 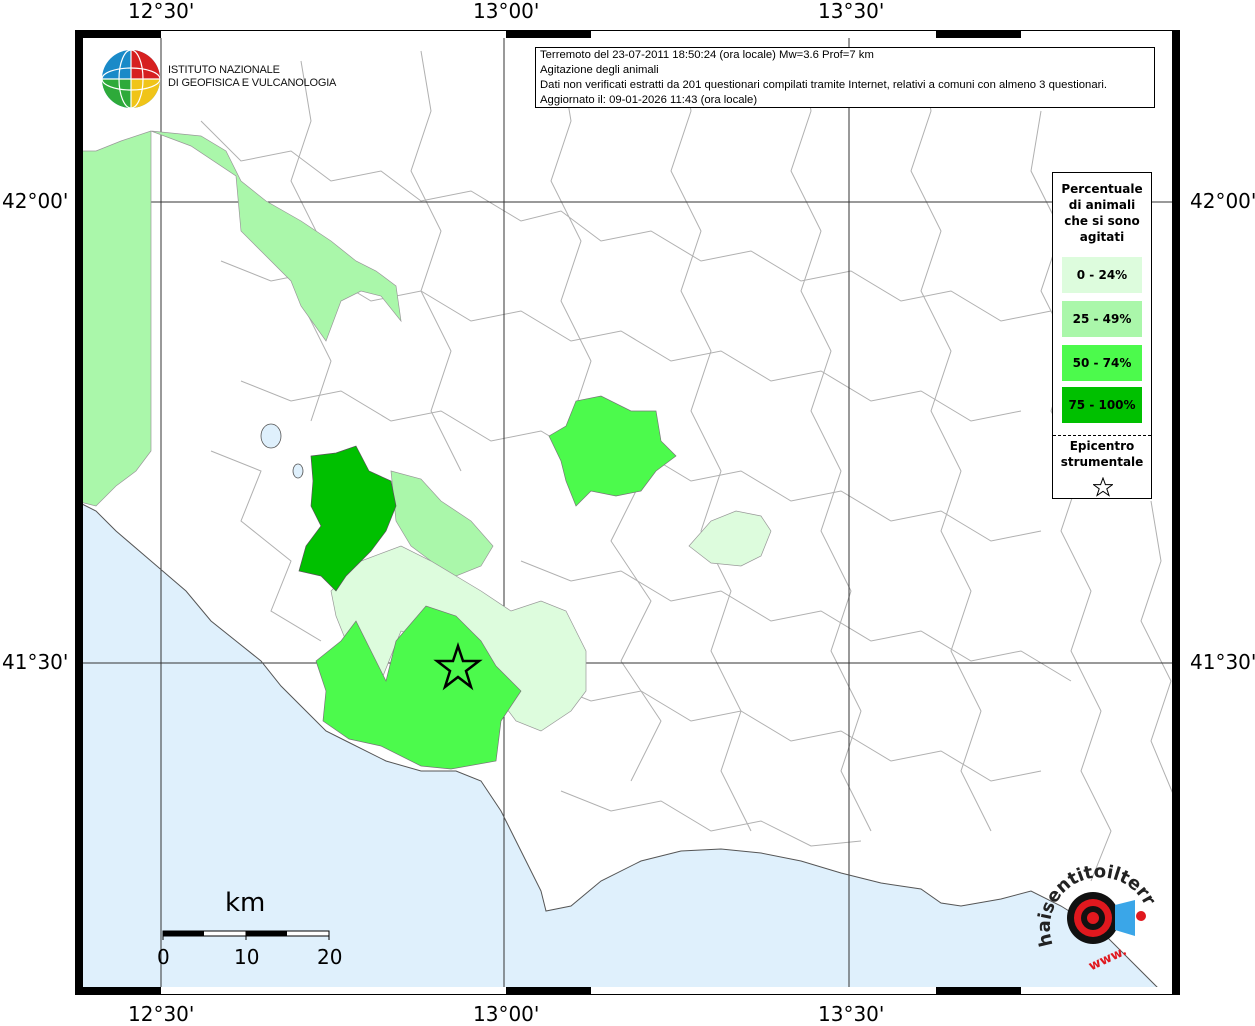 What do you see at coordinates (599, 70) in the screenshot?
I see `map-subject: Agitazione degli animali` at bounding box center [599, 70].